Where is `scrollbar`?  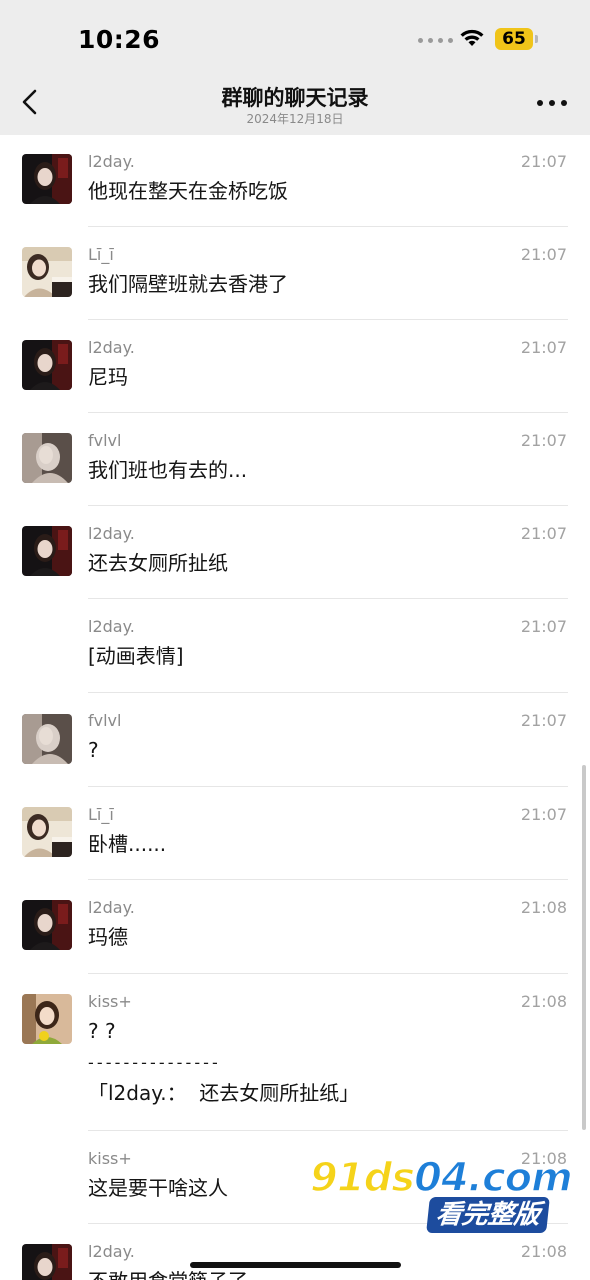 scrollbar is located at coordinates (584, 947).